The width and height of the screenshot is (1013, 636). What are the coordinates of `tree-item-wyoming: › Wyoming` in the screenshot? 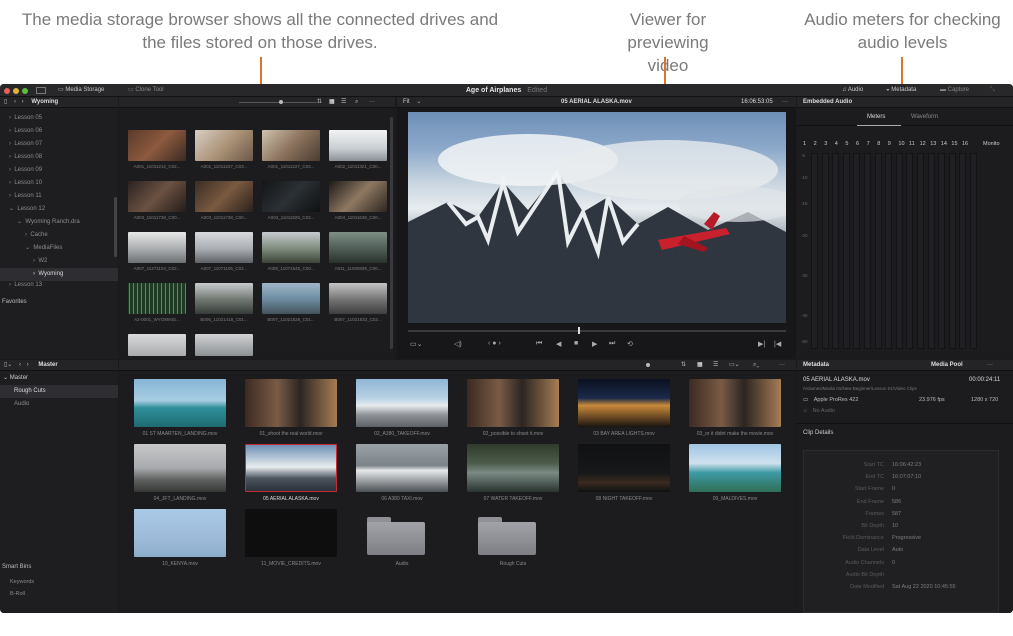 It's located at (59, 274).